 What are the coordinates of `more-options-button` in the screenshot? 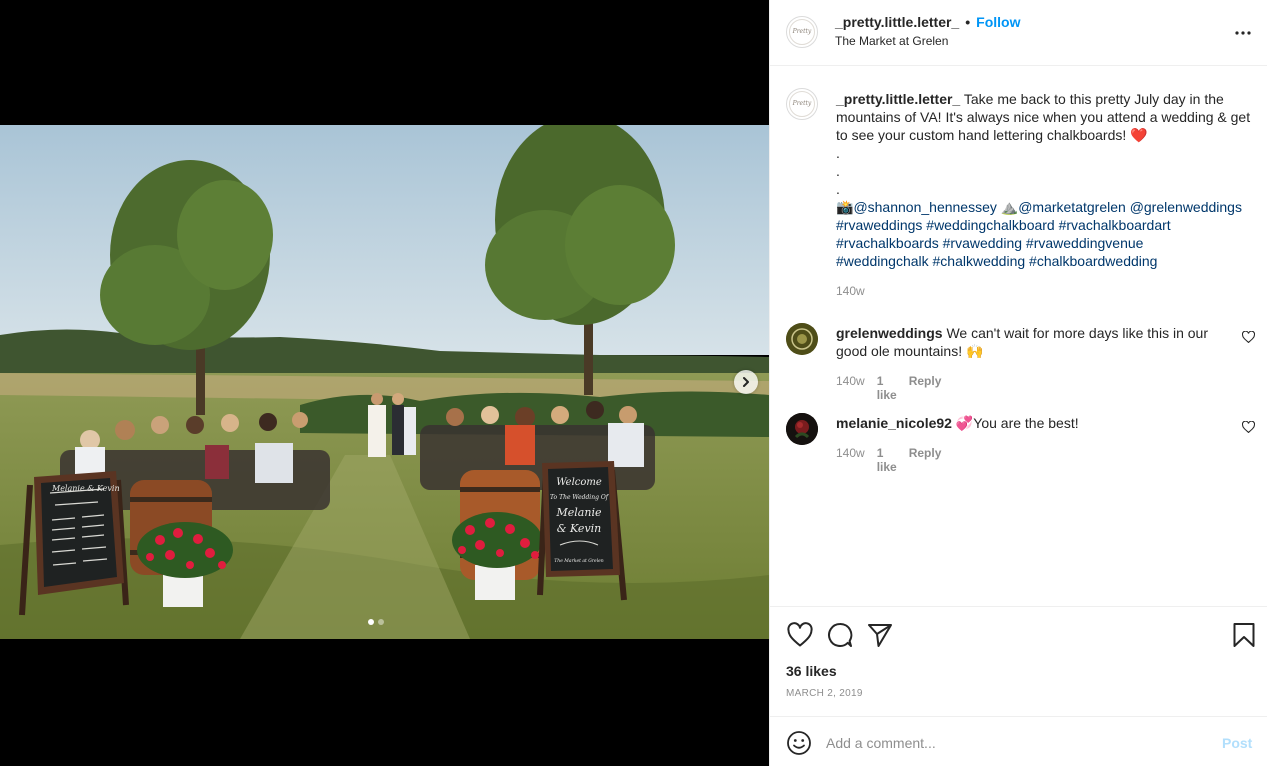 It's located at (1243, 33).